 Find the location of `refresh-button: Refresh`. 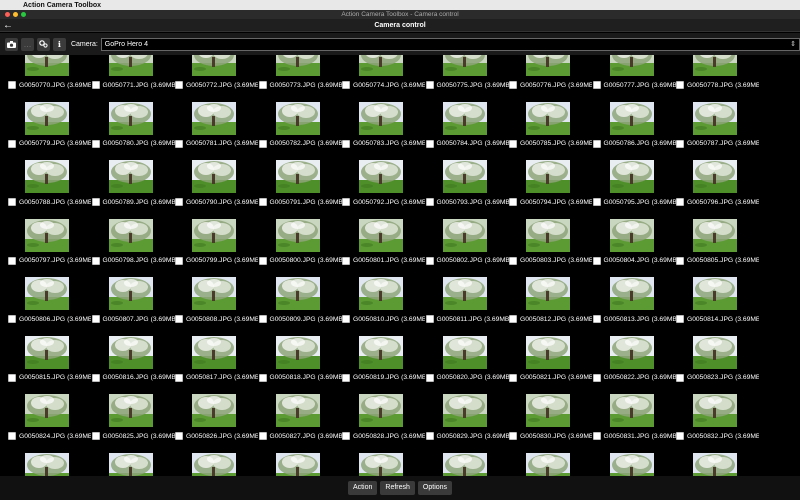

refresh-button: Refresh is located at coordinates (397, 488).